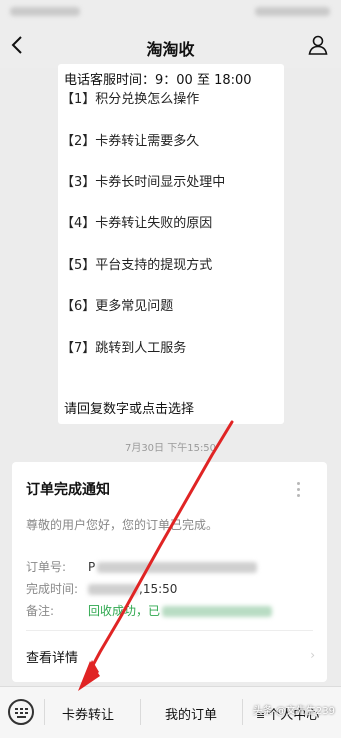  Describe the element at coordinates (292, 11) in the screenshot. I see `status-icons-blurred` at that location.